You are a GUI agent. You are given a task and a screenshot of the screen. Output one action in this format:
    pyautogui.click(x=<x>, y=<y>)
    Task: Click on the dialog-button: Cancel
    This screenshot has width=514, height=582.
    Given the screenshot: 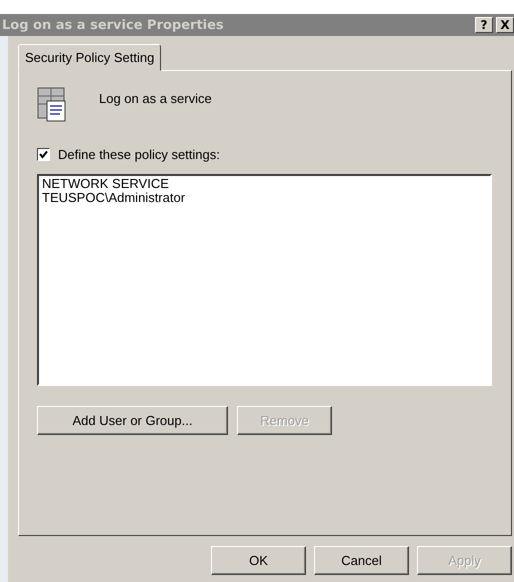 What is the action you would take?
    pyautogui.click(x=361, y=560)
    